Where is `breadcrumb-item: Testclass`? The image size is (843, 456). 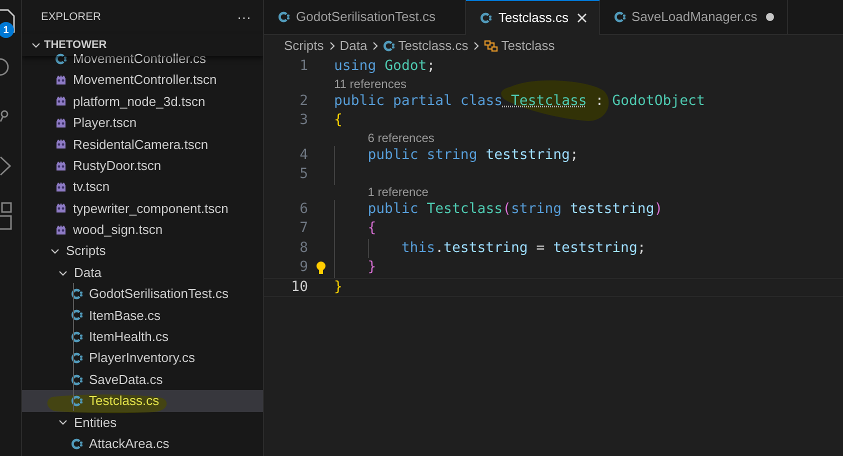 breadcrumb-item: Testclass is located at coordinates (528, 46).